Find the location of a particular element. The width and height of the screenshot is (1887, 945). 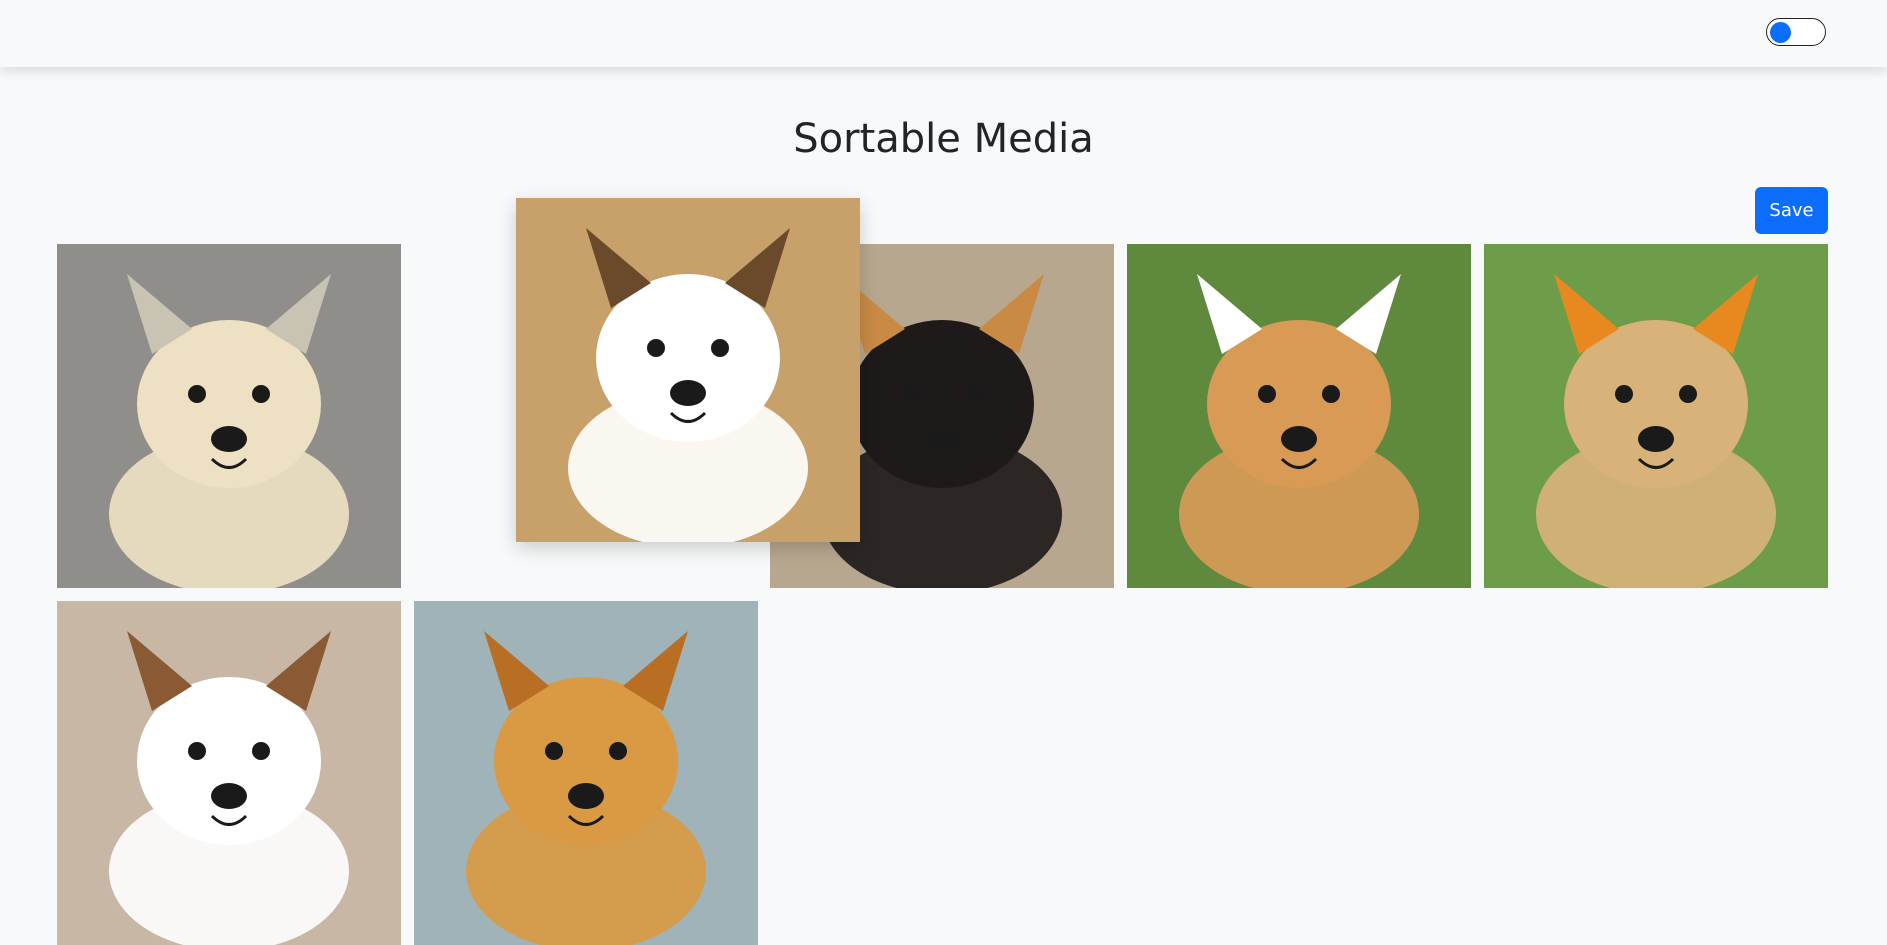

toggle-knob is located at coordinates (1780, 32).